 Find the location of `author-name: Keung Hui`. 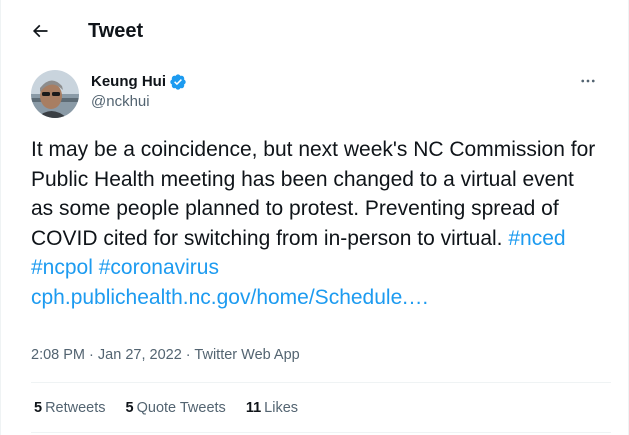

author-name: Keung Hui is located at coordinates (139, 82).